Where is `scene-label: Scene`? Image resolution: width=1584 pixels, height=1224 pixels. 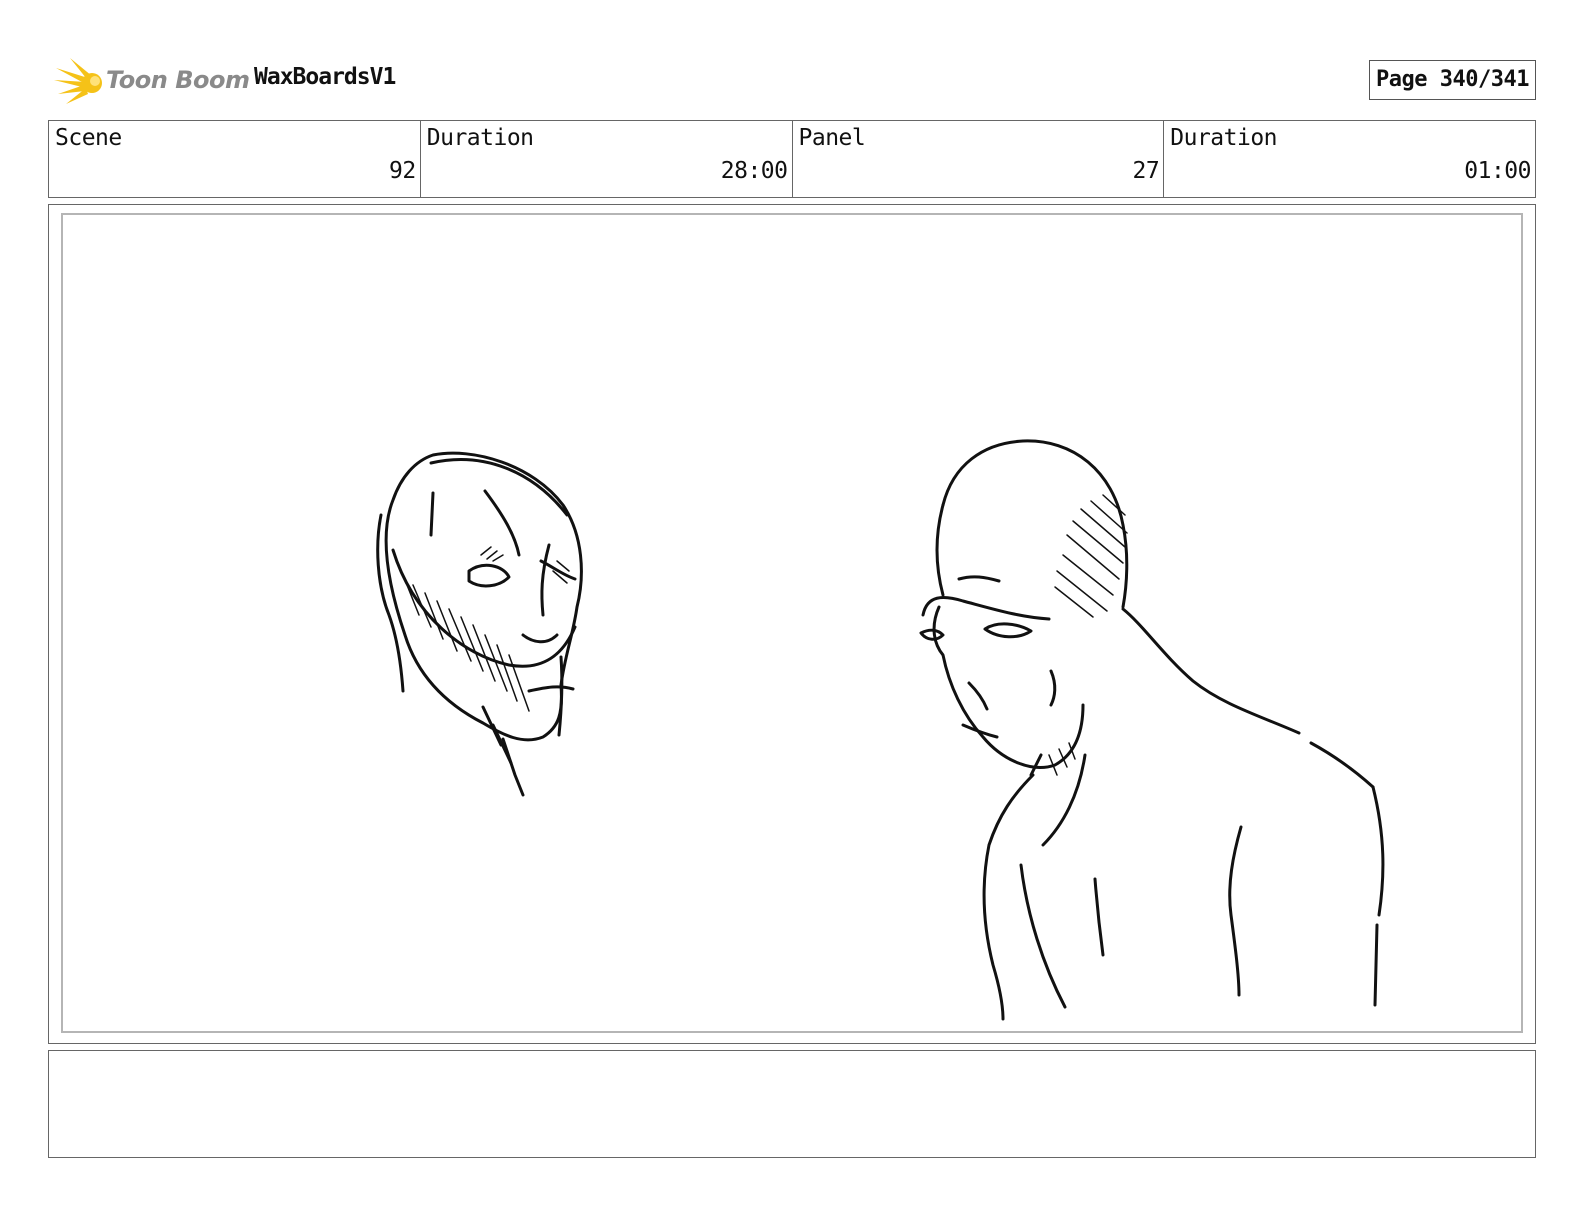
scene-label: Scene is located at coordinates (88, 138).